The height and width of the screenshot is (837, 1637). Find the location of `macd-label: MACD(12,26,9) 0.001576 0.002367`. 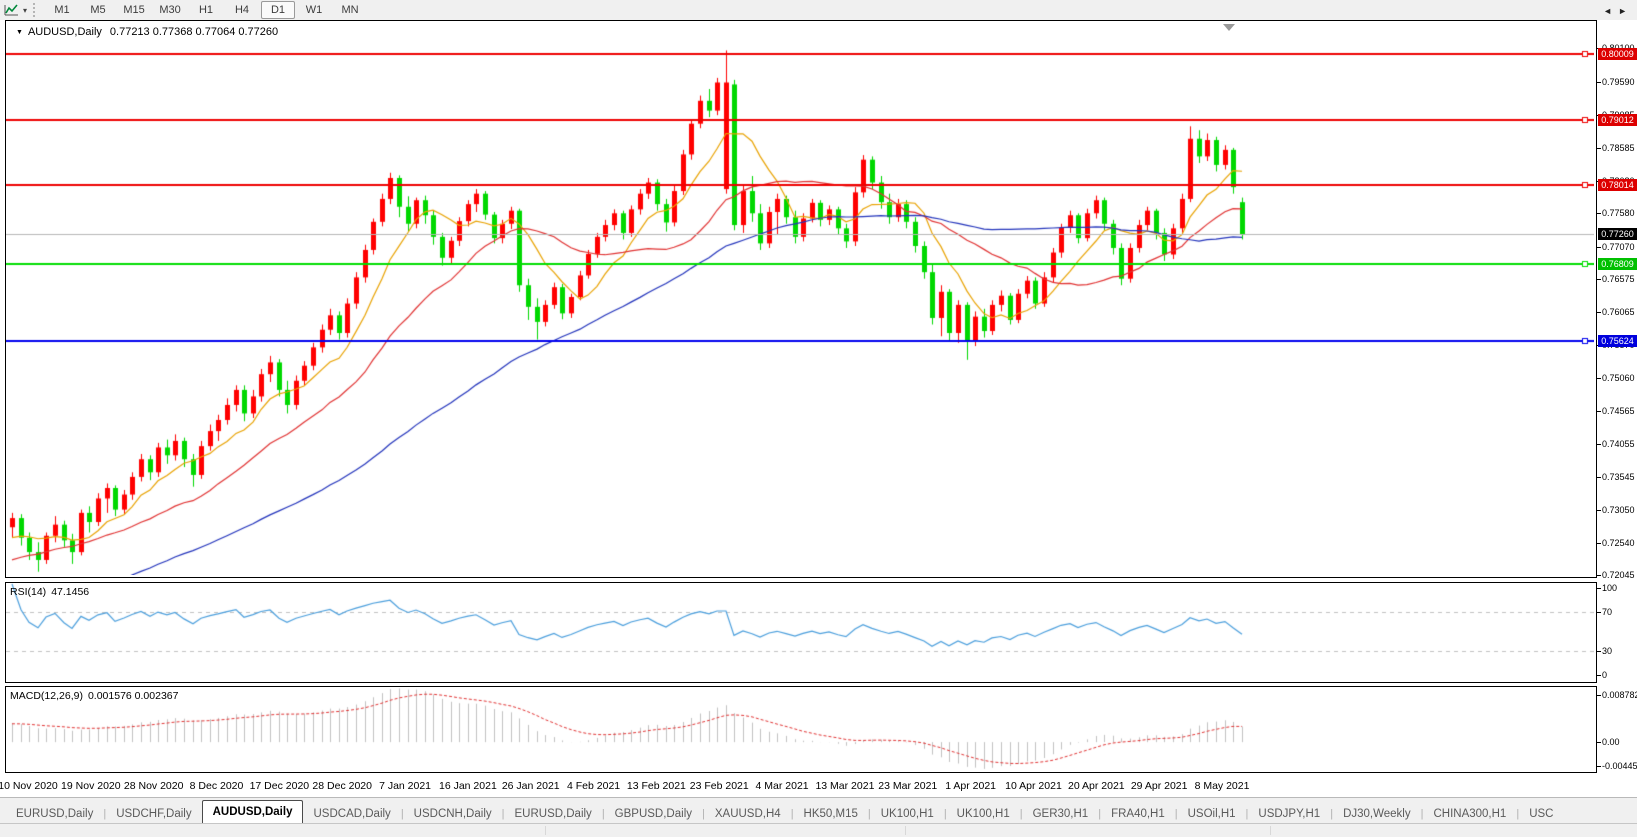

macd-label: MACD(12,26,9) 0.001576 0.002367 is located at coordinates (94, 696).